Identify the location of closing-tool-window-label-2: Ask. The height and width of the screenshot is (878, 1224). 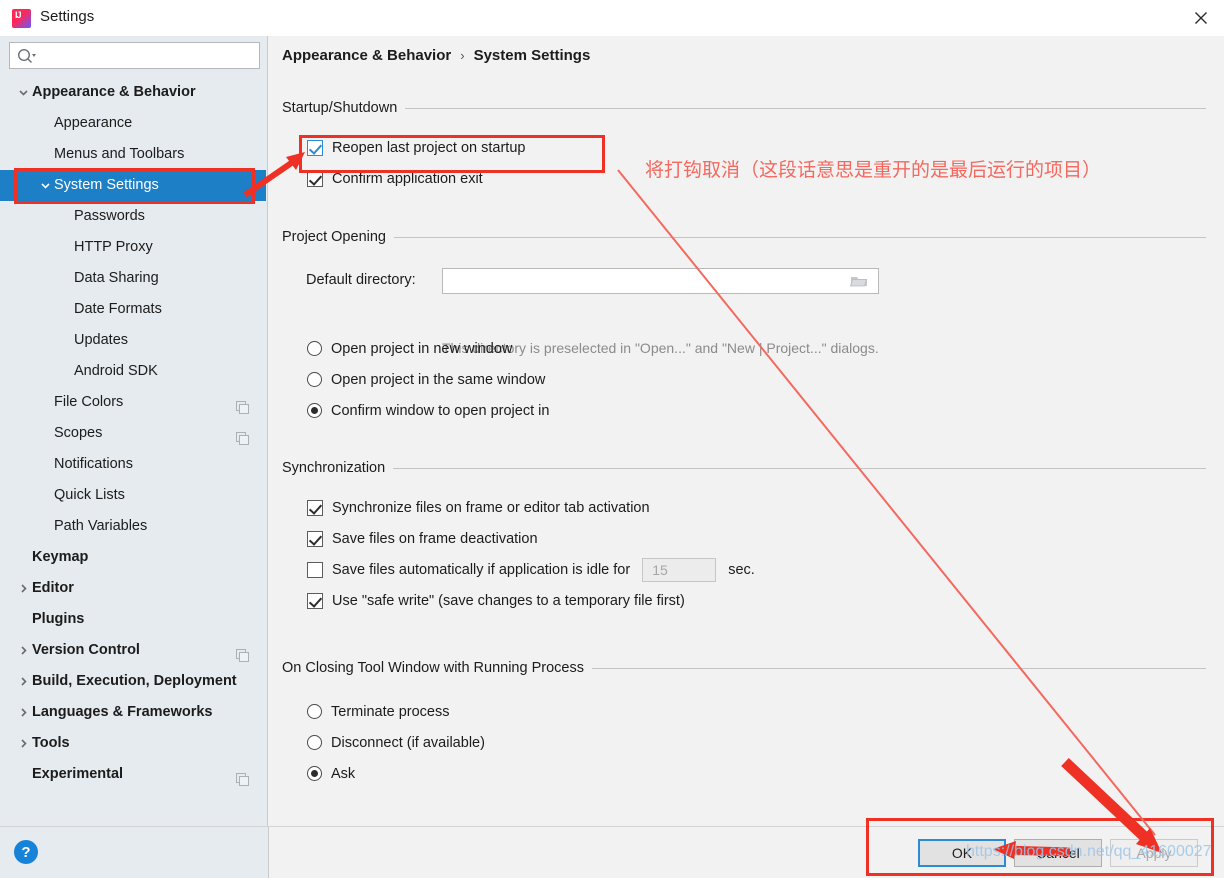
(343, 773).